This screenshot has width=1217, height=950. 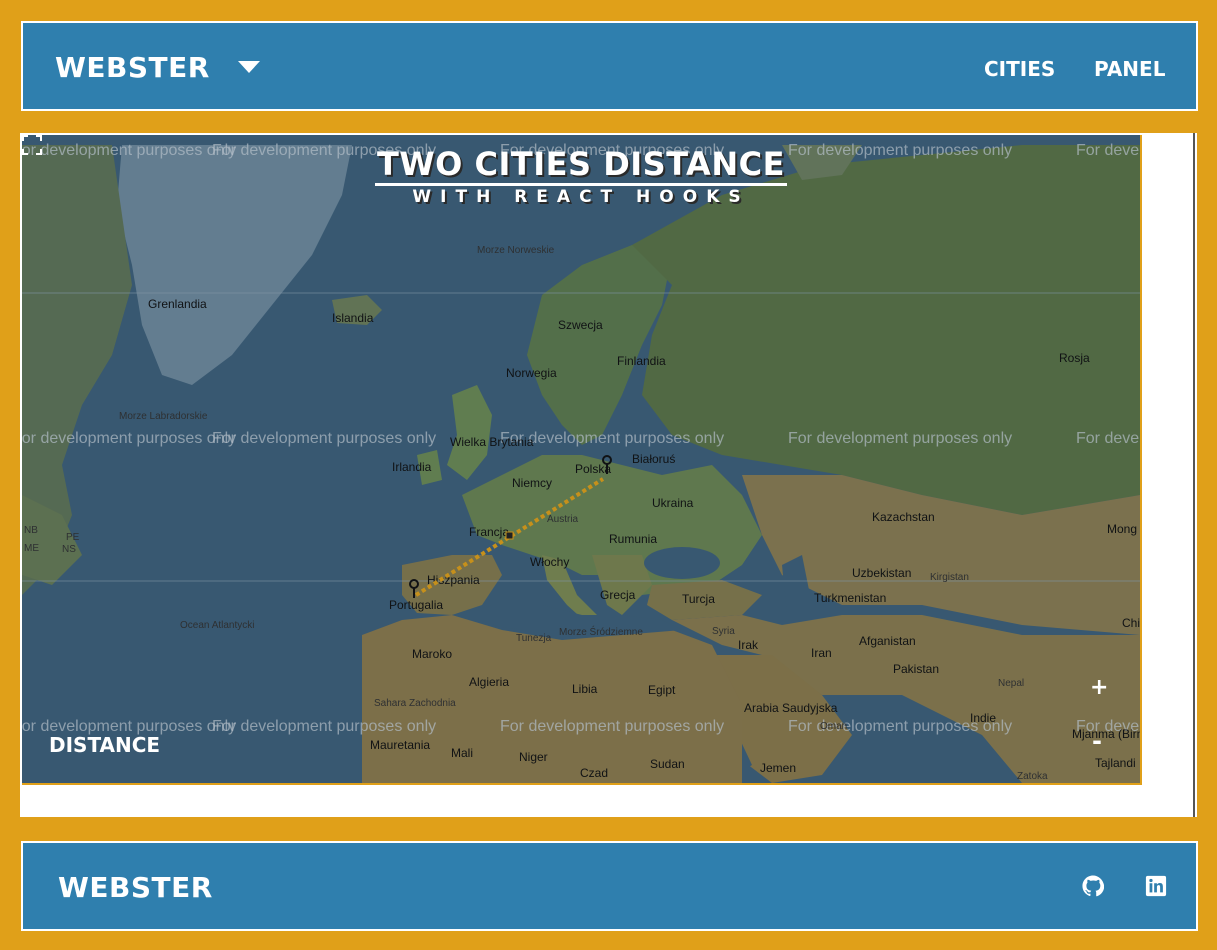 I want to click on top-navbar: WEBSTER CITIES PANEL, so click(x=609, y=66).